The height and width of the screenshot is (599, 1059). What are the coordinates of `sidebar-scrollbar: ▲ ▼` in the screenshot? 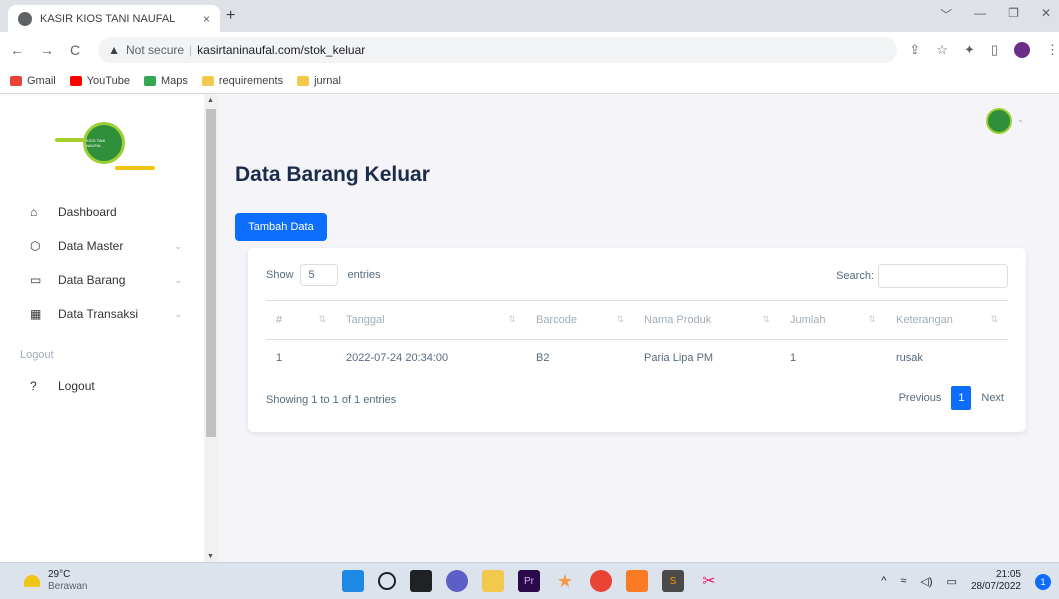 It's located at (211, 328).